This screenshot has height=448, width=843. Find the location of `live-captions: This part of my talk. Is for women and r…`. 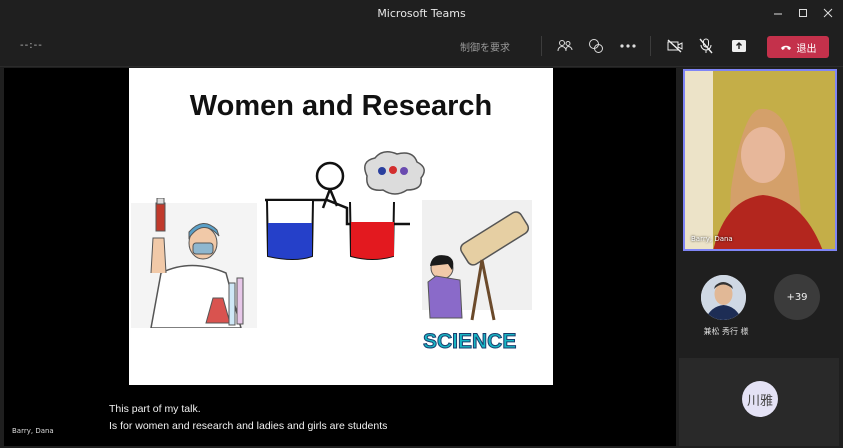

live-captions: This part of my talk. Is for women and r… is located at coordinates (248, 418).